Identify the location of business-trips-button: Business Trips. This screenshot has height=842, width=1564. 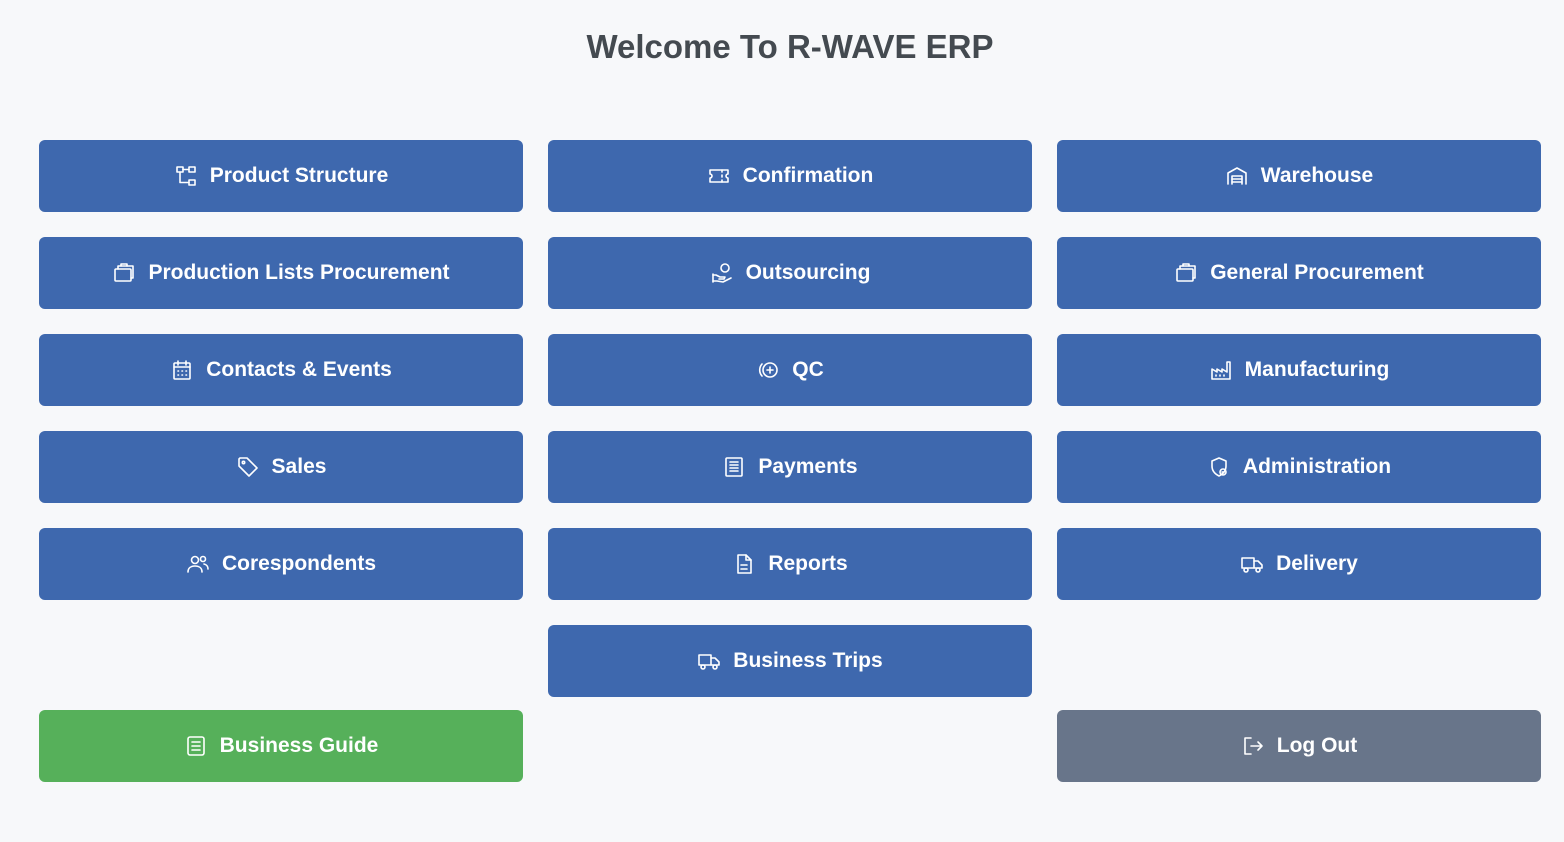
(790, 661).